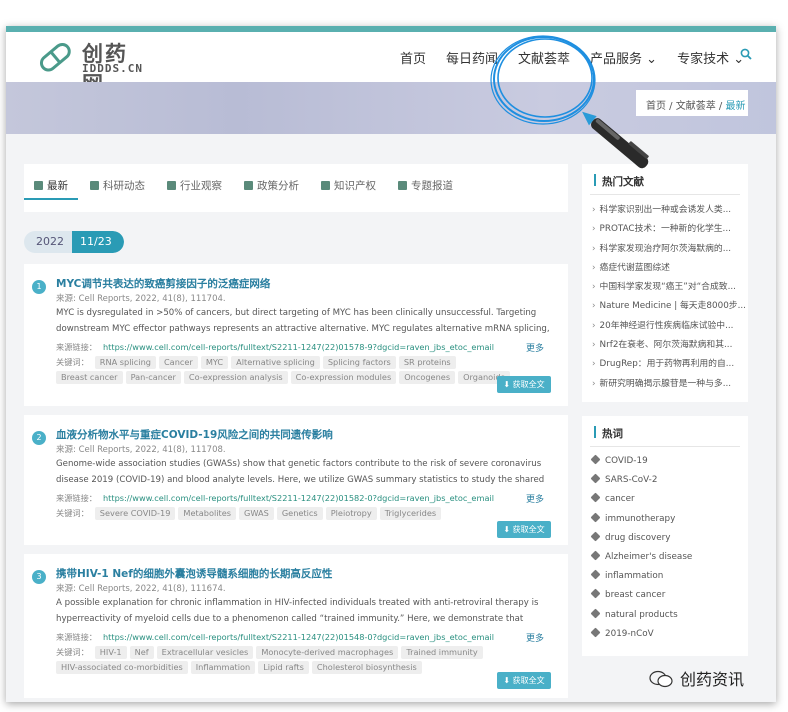 This screenshot has height=712, width=788. Describe the element at coordinates (122, 667) in the screenshot. I see `keyword-tag: HIV-associated co-morbidities` at that location.